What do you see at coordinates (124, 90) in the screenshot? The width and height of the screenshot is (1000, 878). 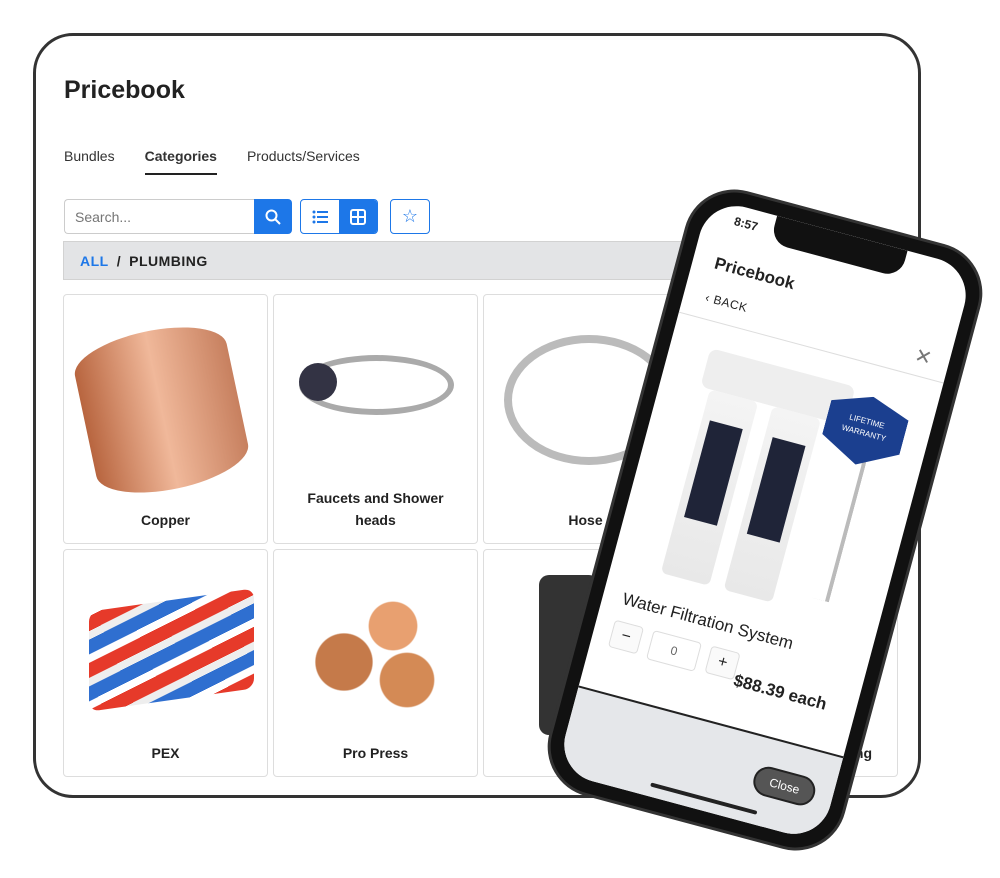 I see `page-title: Pricebook` at bounding box center [124, 90].